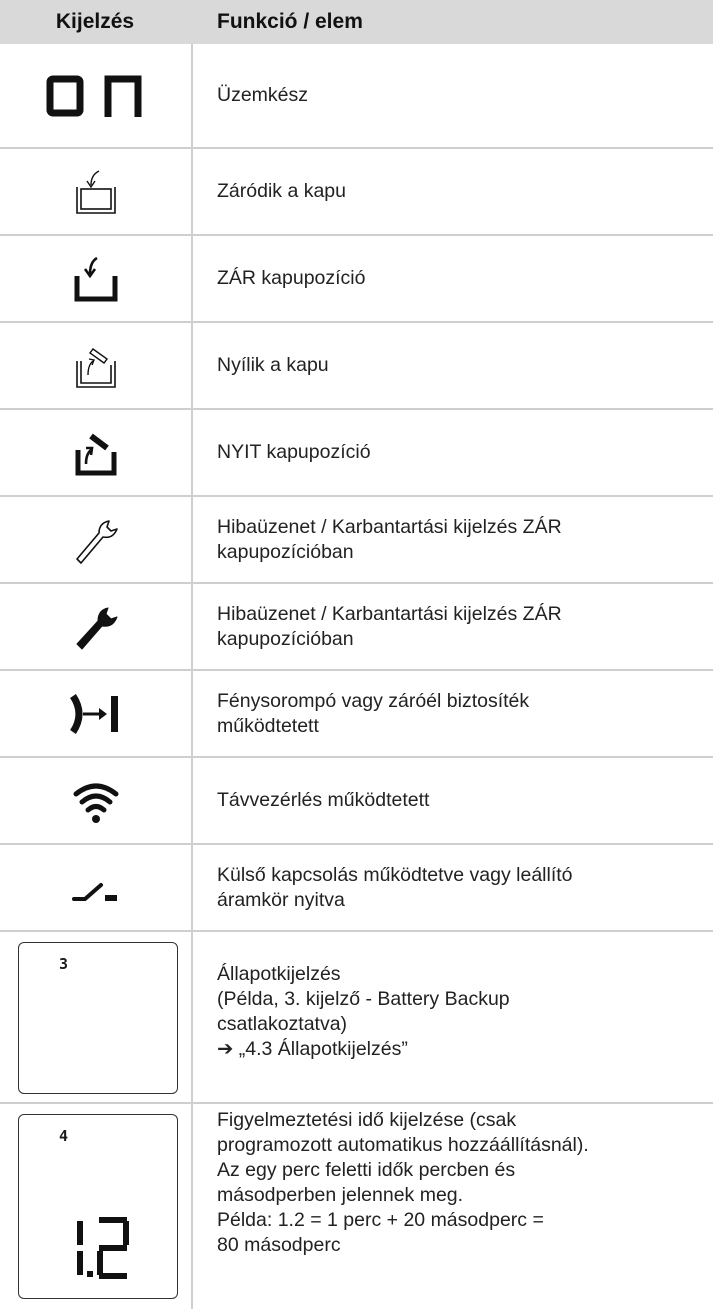 The width and height of the screenshot is (713, 1313). Describe the element at coordinates (94, 891) in the screenshot. I see `switch-icon` at that location.